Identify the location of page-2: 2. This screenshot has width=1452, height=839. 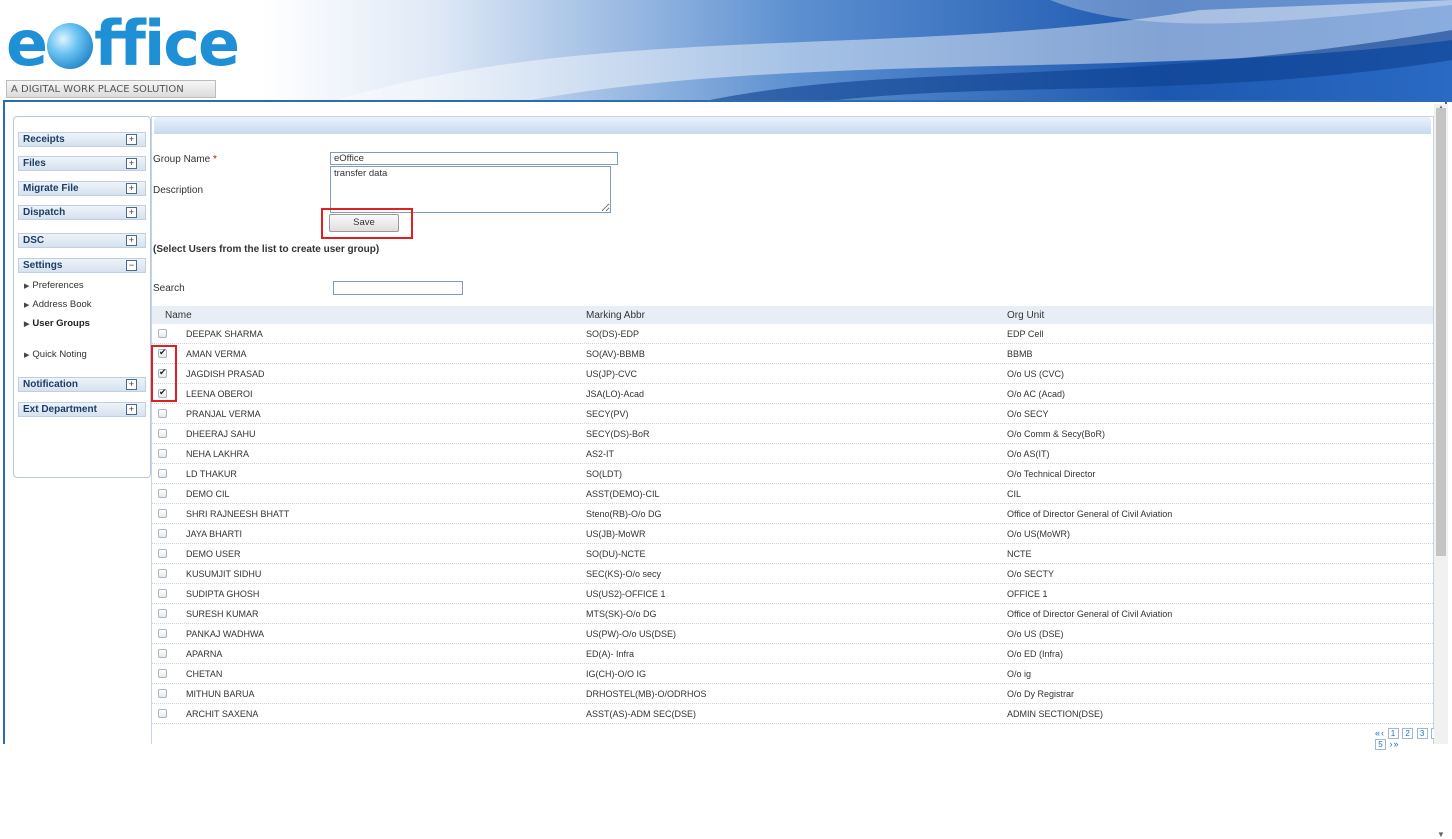
(1408, 733).